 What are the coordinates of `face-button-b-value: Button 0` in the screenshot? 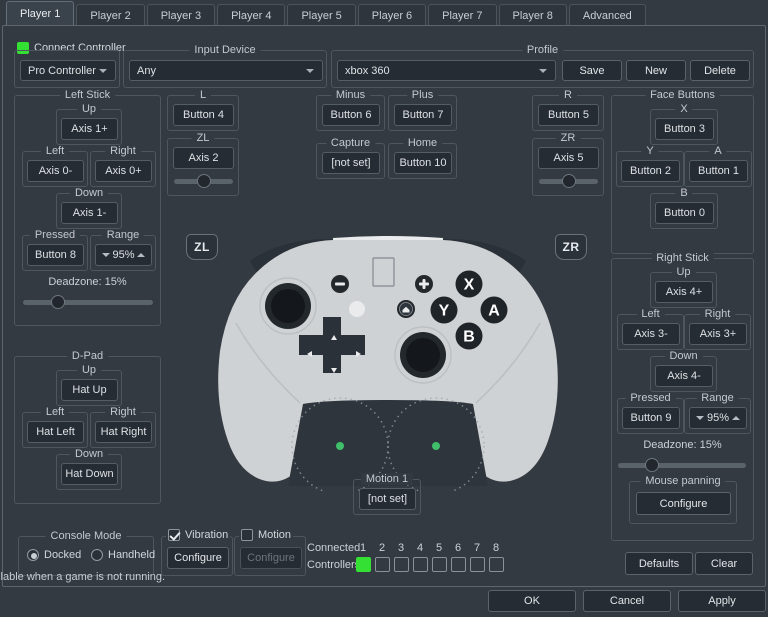 It's located at (684, 213).